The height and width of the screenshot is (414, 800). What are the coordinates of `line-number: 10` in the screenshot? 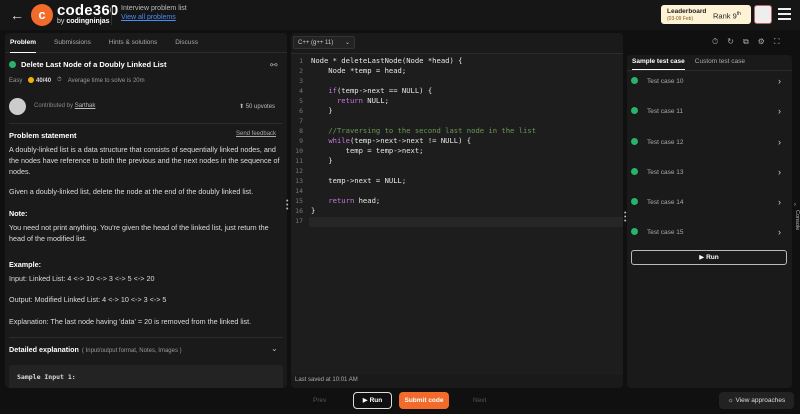 It's located at (299, 151).